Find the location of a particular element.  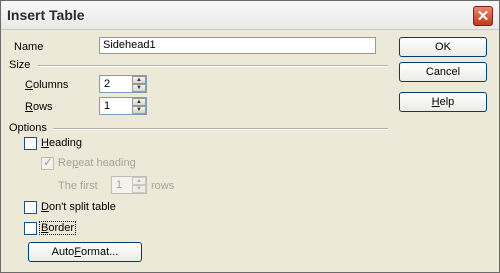

heading-label: Heading is located at coordinates (61, 143).